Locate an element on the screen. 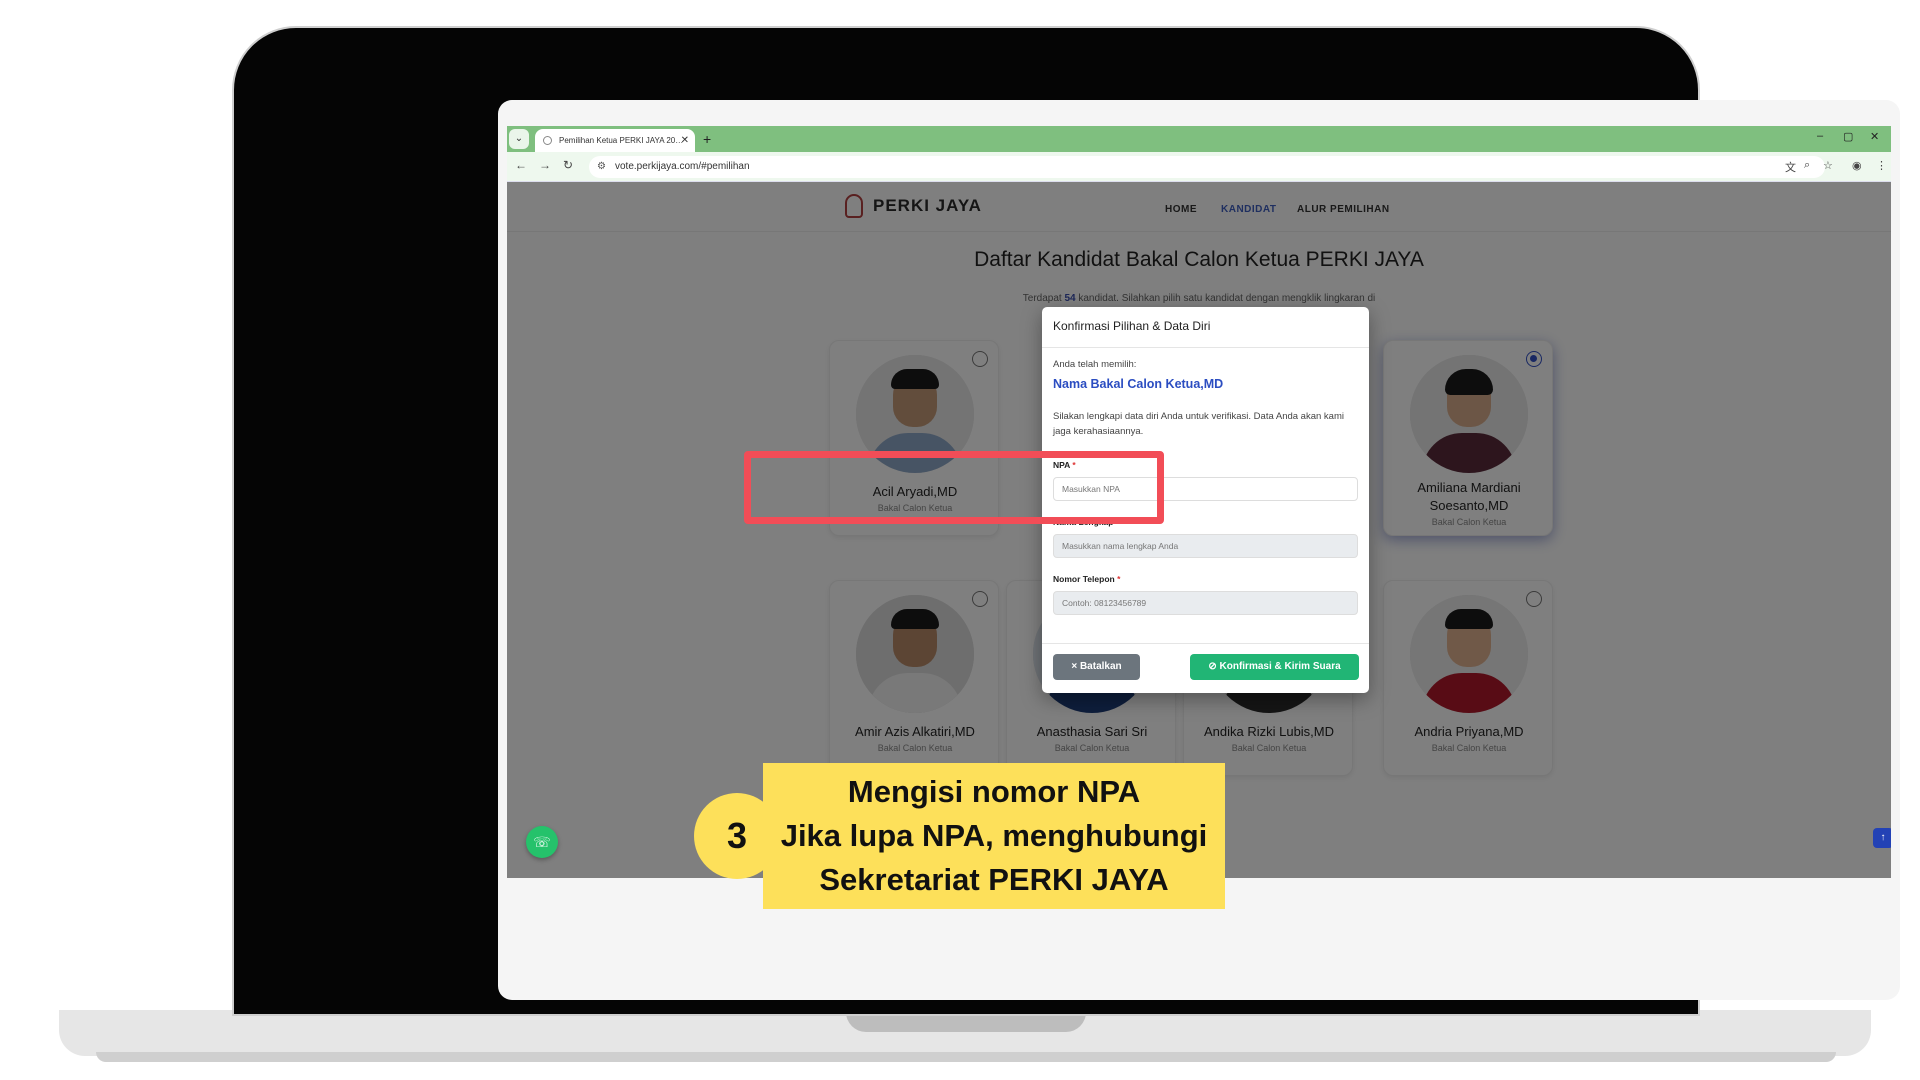 The height and width of the screenshot is (1080, 1920). cancel-button: × Batalkan is located at coordinates (1096, 667).